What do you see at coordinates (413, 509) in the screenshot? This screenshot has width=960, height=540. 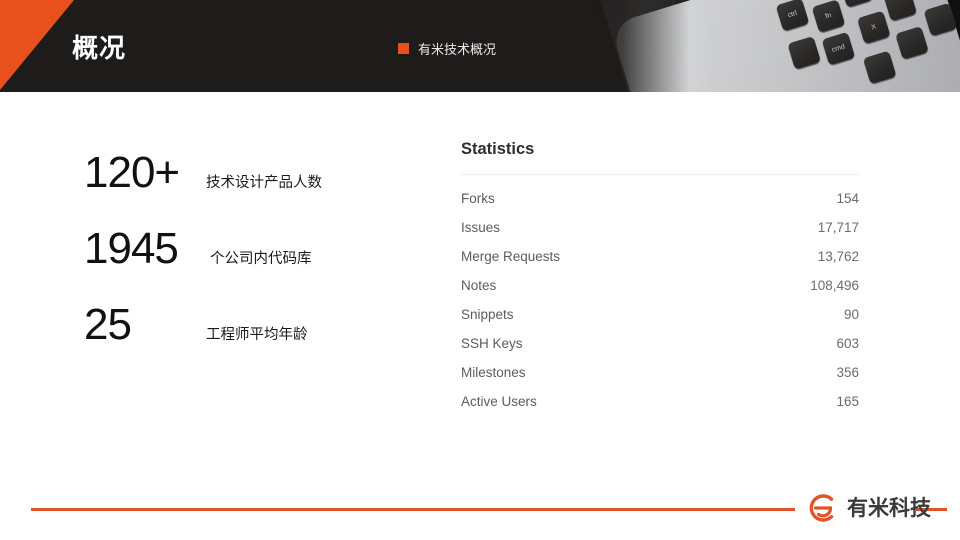 I see `footer-rule-left` at bounding box center [413, 509].